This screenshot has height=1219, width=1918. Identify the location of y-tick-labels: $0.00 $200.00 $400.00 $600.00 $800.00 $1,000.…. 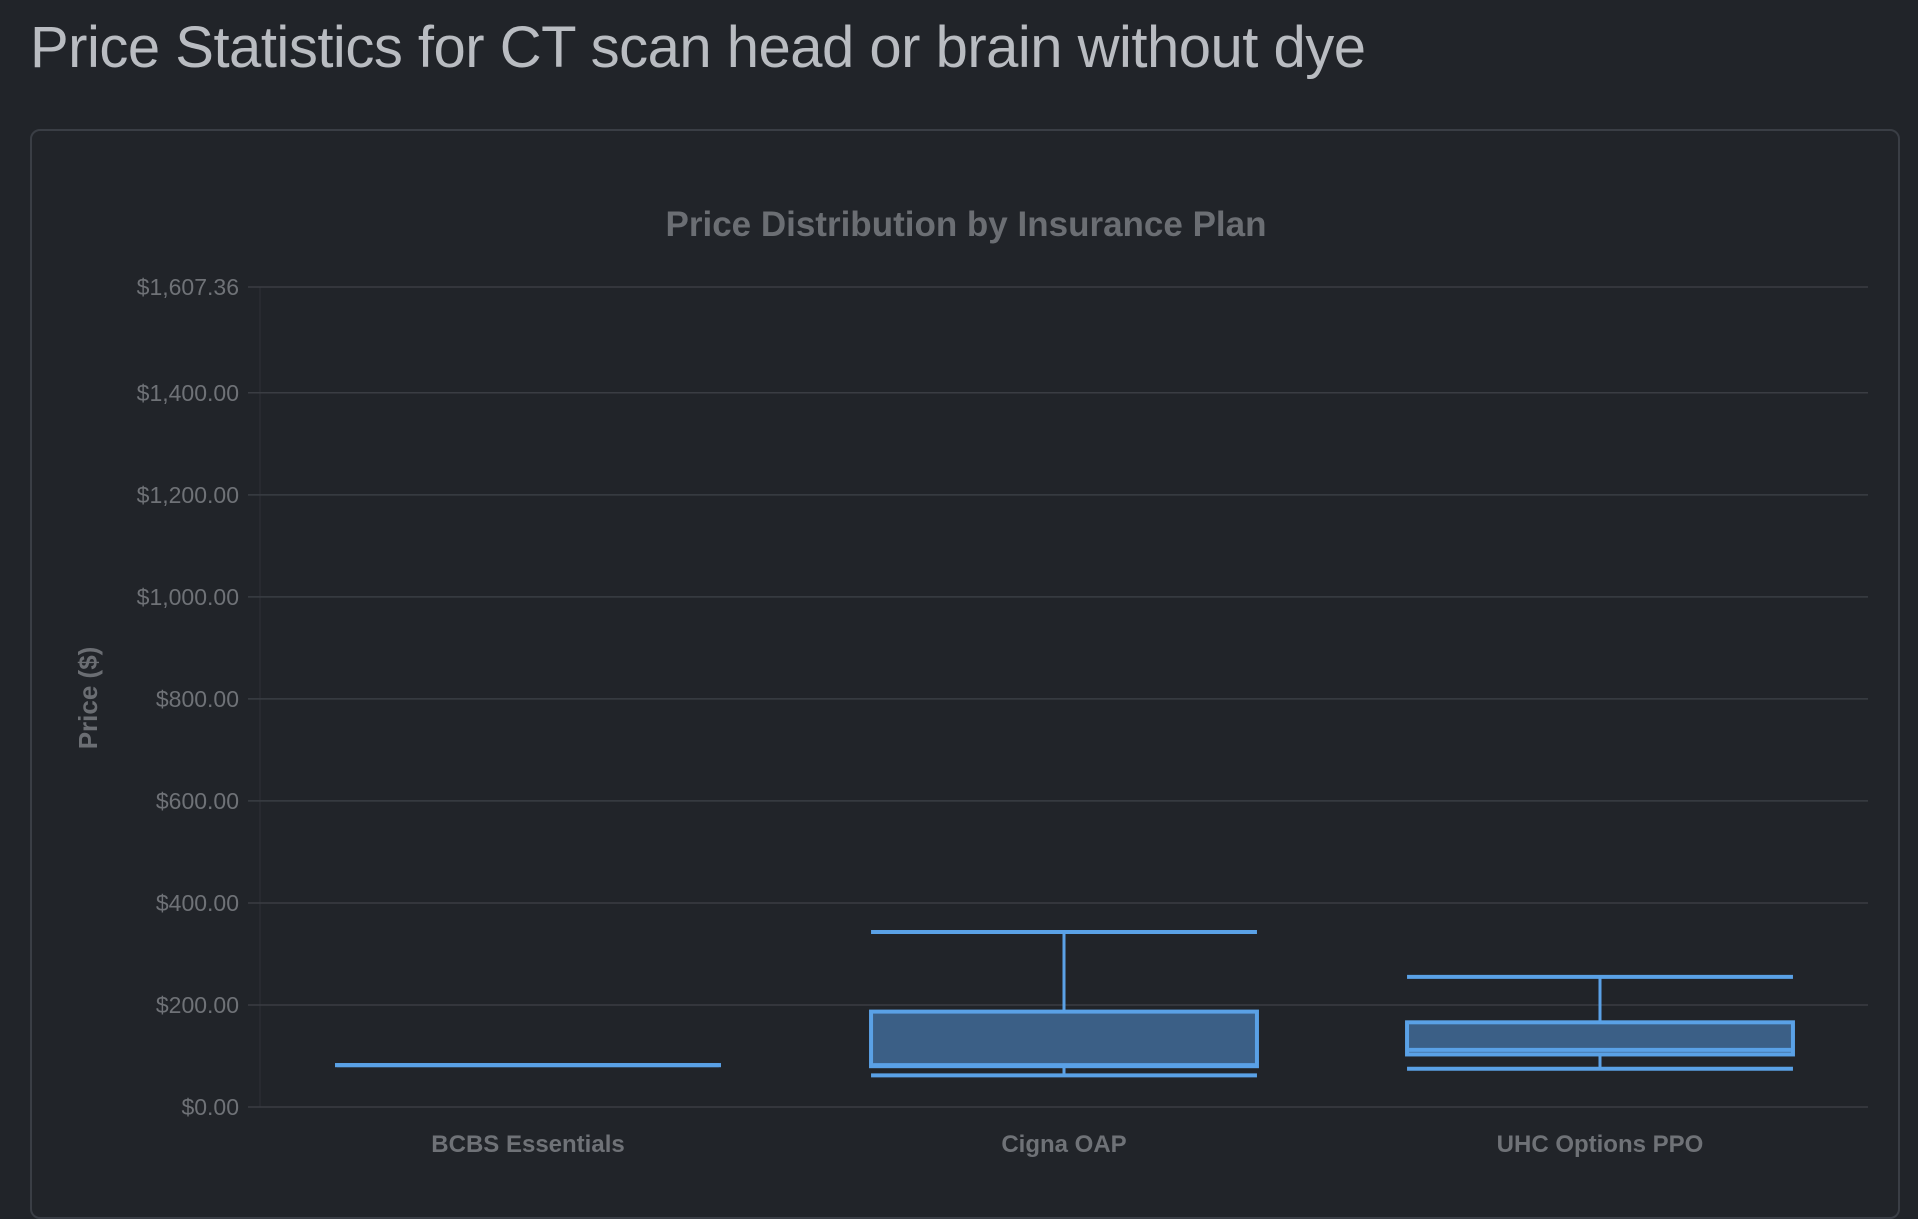
(188, 697).